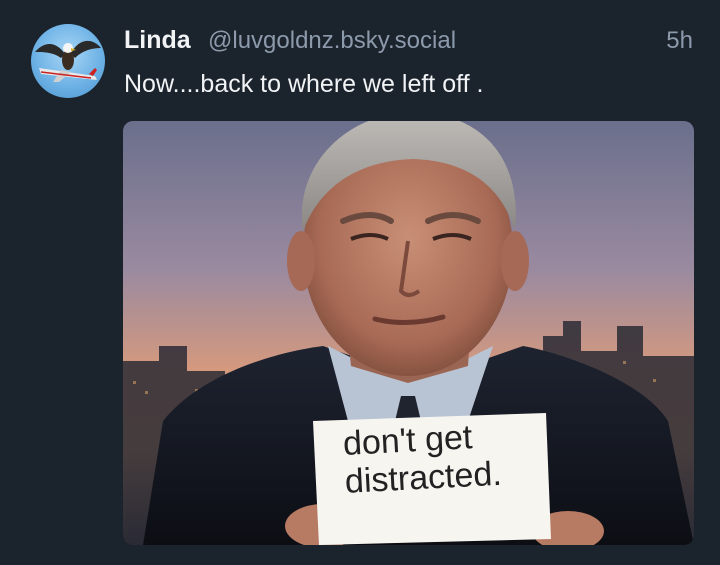 The image size is (720, 565). What do you see at coordinates (157, 40) in the screenshot?
I see `author-name: Linda` at bounding box center [157, 40].